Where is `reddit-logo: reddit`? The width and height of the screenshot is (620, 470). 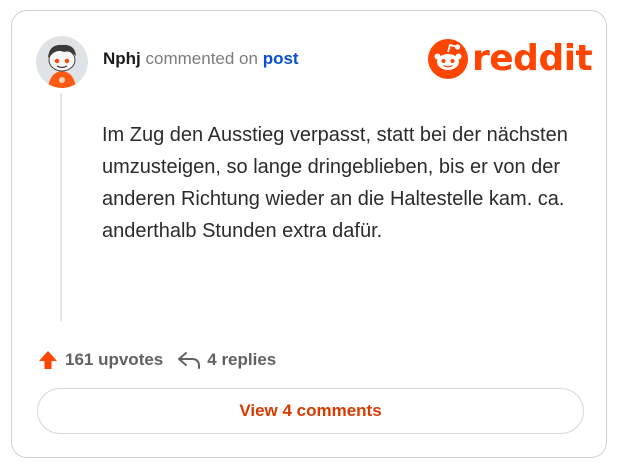 reddit-logo: reddit is located at coordinates (510, 58).